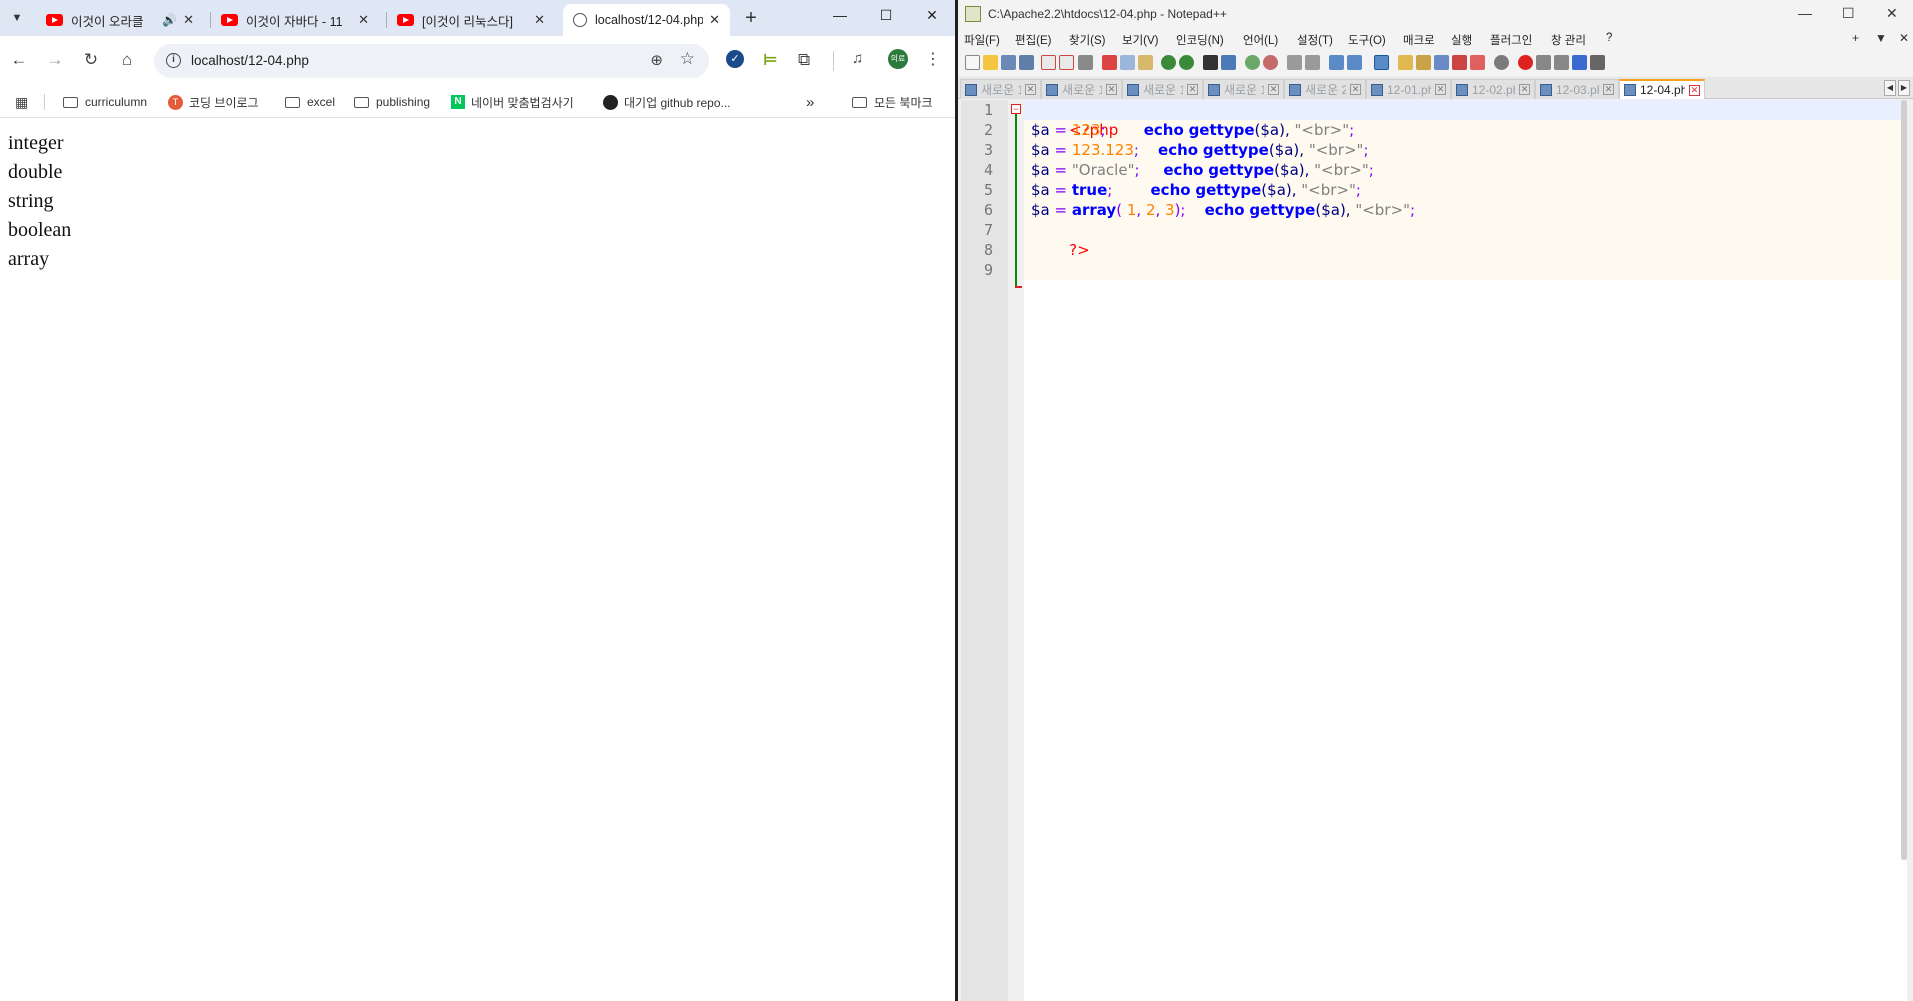  Describe the element at coordinates (898, 59) in the screenshot. I see `avatar: 의료` at that location.